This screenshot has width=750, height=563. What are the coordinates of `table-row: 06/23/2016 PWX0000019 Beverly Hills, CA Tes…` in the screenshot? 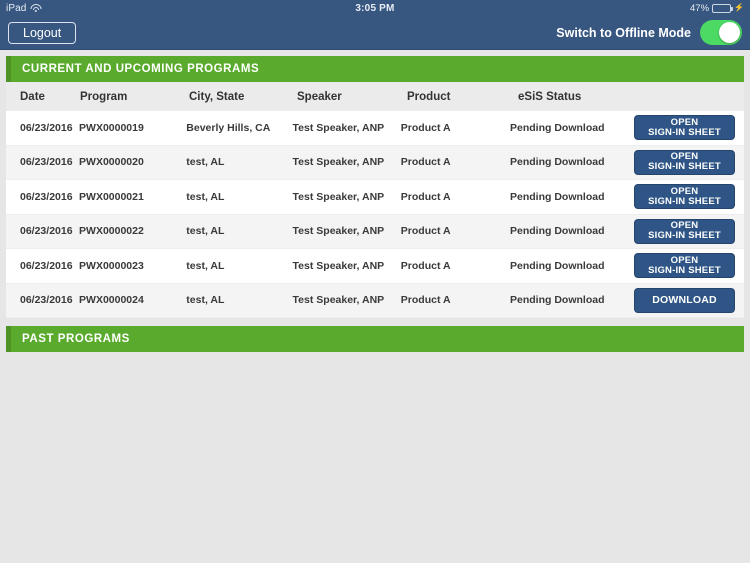 It's located at (375, 128).